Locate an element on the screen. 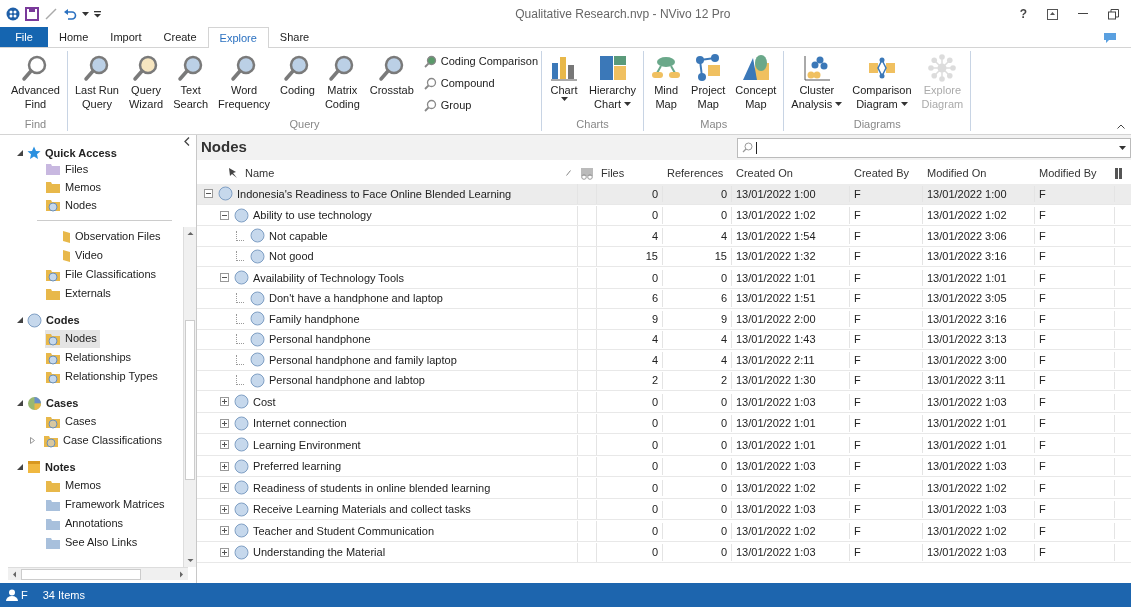  undo-icon is located at coordinates (70, 14).